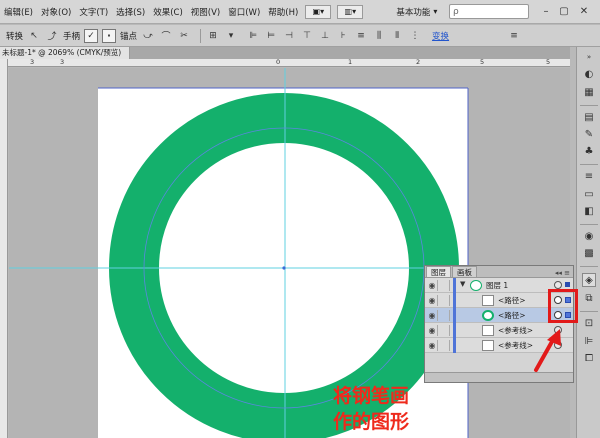  What do you see at coordinates (589, 211) in the screenshot?
I see `transparency-icon: ◧` at bounding box center [589, 211].